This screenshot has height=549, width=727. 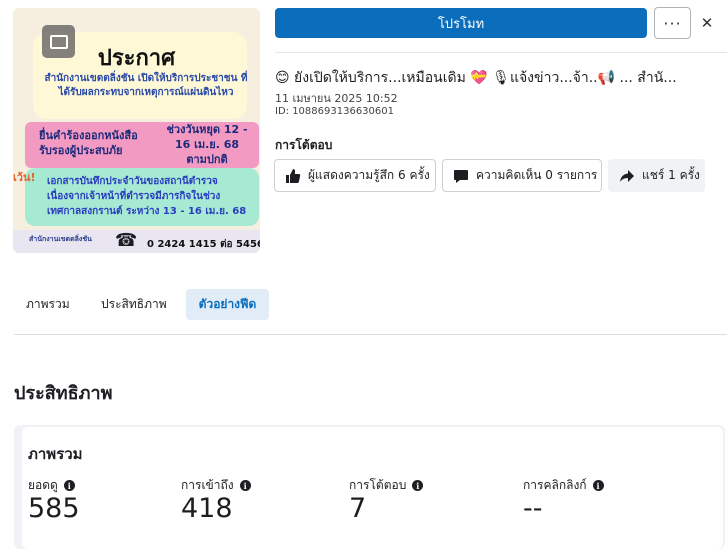 What do you see at coordinates (88, 143) in the screenshot?
I see `image-pink-left-text: ยื่นคำร้องออกหนังสือ รับรองผู้ประสบภัย` at bounding box center [88, 143].